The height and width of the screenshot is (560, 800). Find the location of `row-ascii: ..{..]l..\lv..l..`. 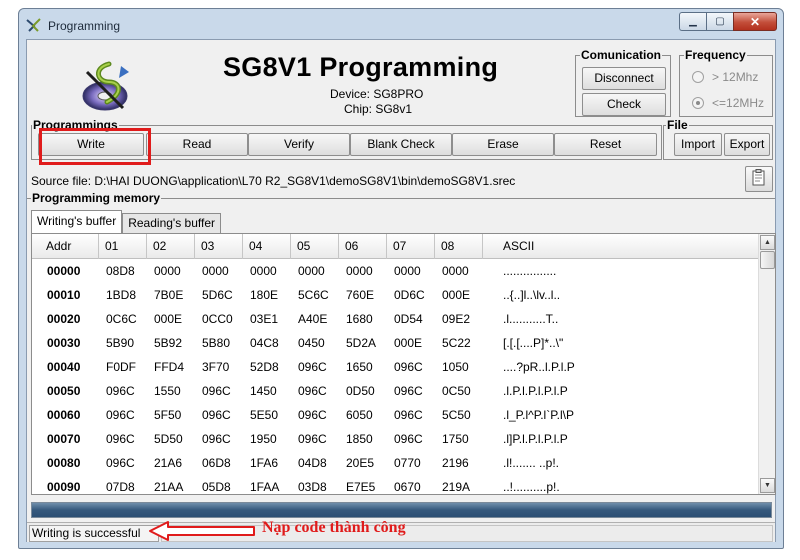

row-ascii: ..{..]l..\lv..l.. is located at coordinates (622, 295).